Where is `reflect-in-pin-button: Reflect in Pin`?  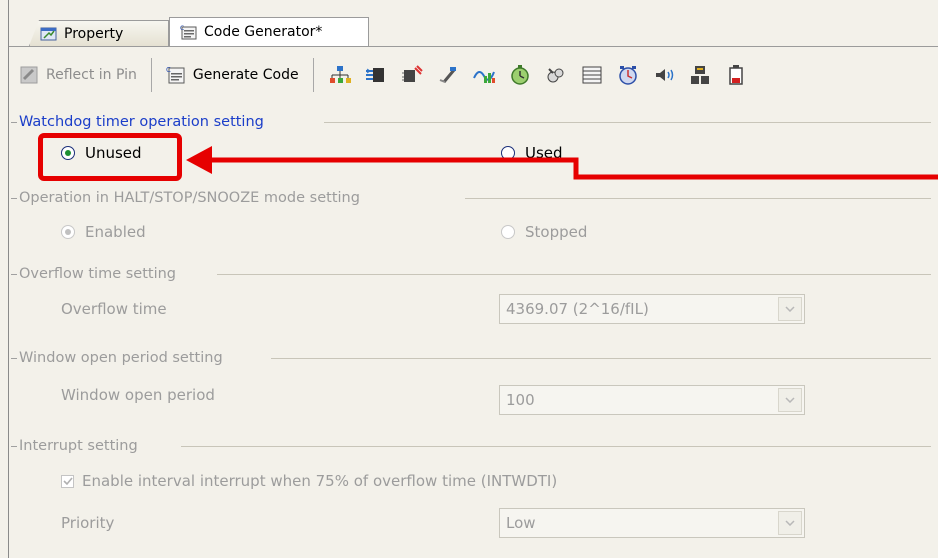
reflect-in-pin-button: Reflect in Pin is located at coordinates (78, 75).